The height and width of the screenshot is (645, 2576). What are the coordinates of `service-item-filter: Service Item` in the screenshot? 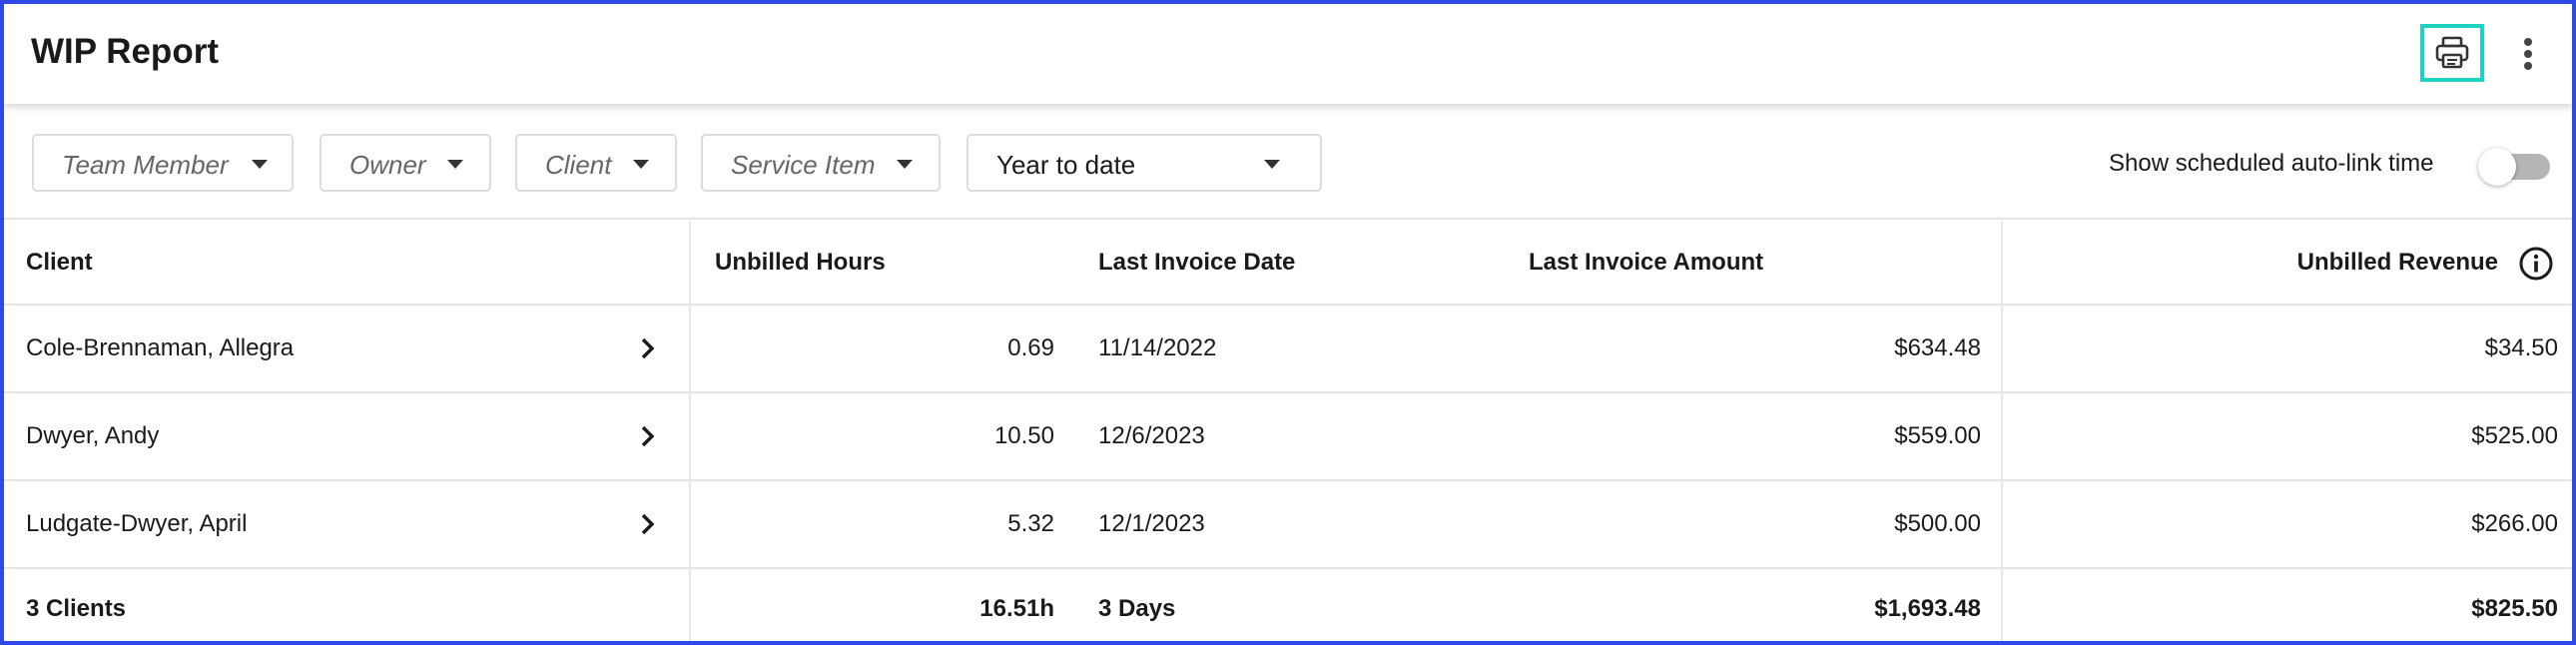 It's located at (821, 163).